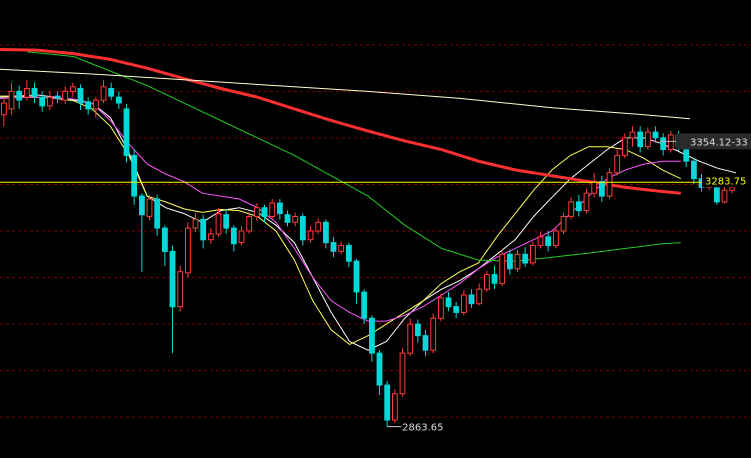 Image resolution: width=751 pixels, height=458 pixels. I want to click on low-marker-label: 2863.65, so click(422, 428).